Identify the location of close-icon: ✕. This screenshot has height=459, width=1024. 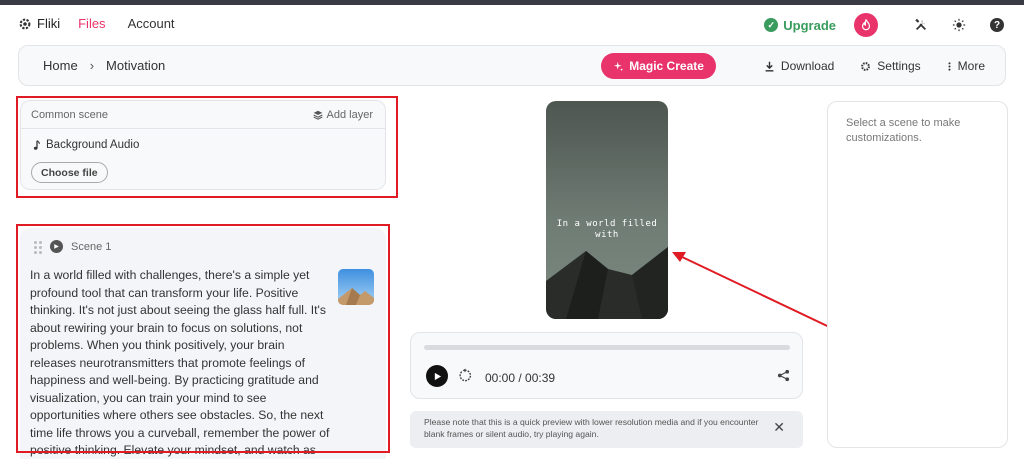
(779, 427).